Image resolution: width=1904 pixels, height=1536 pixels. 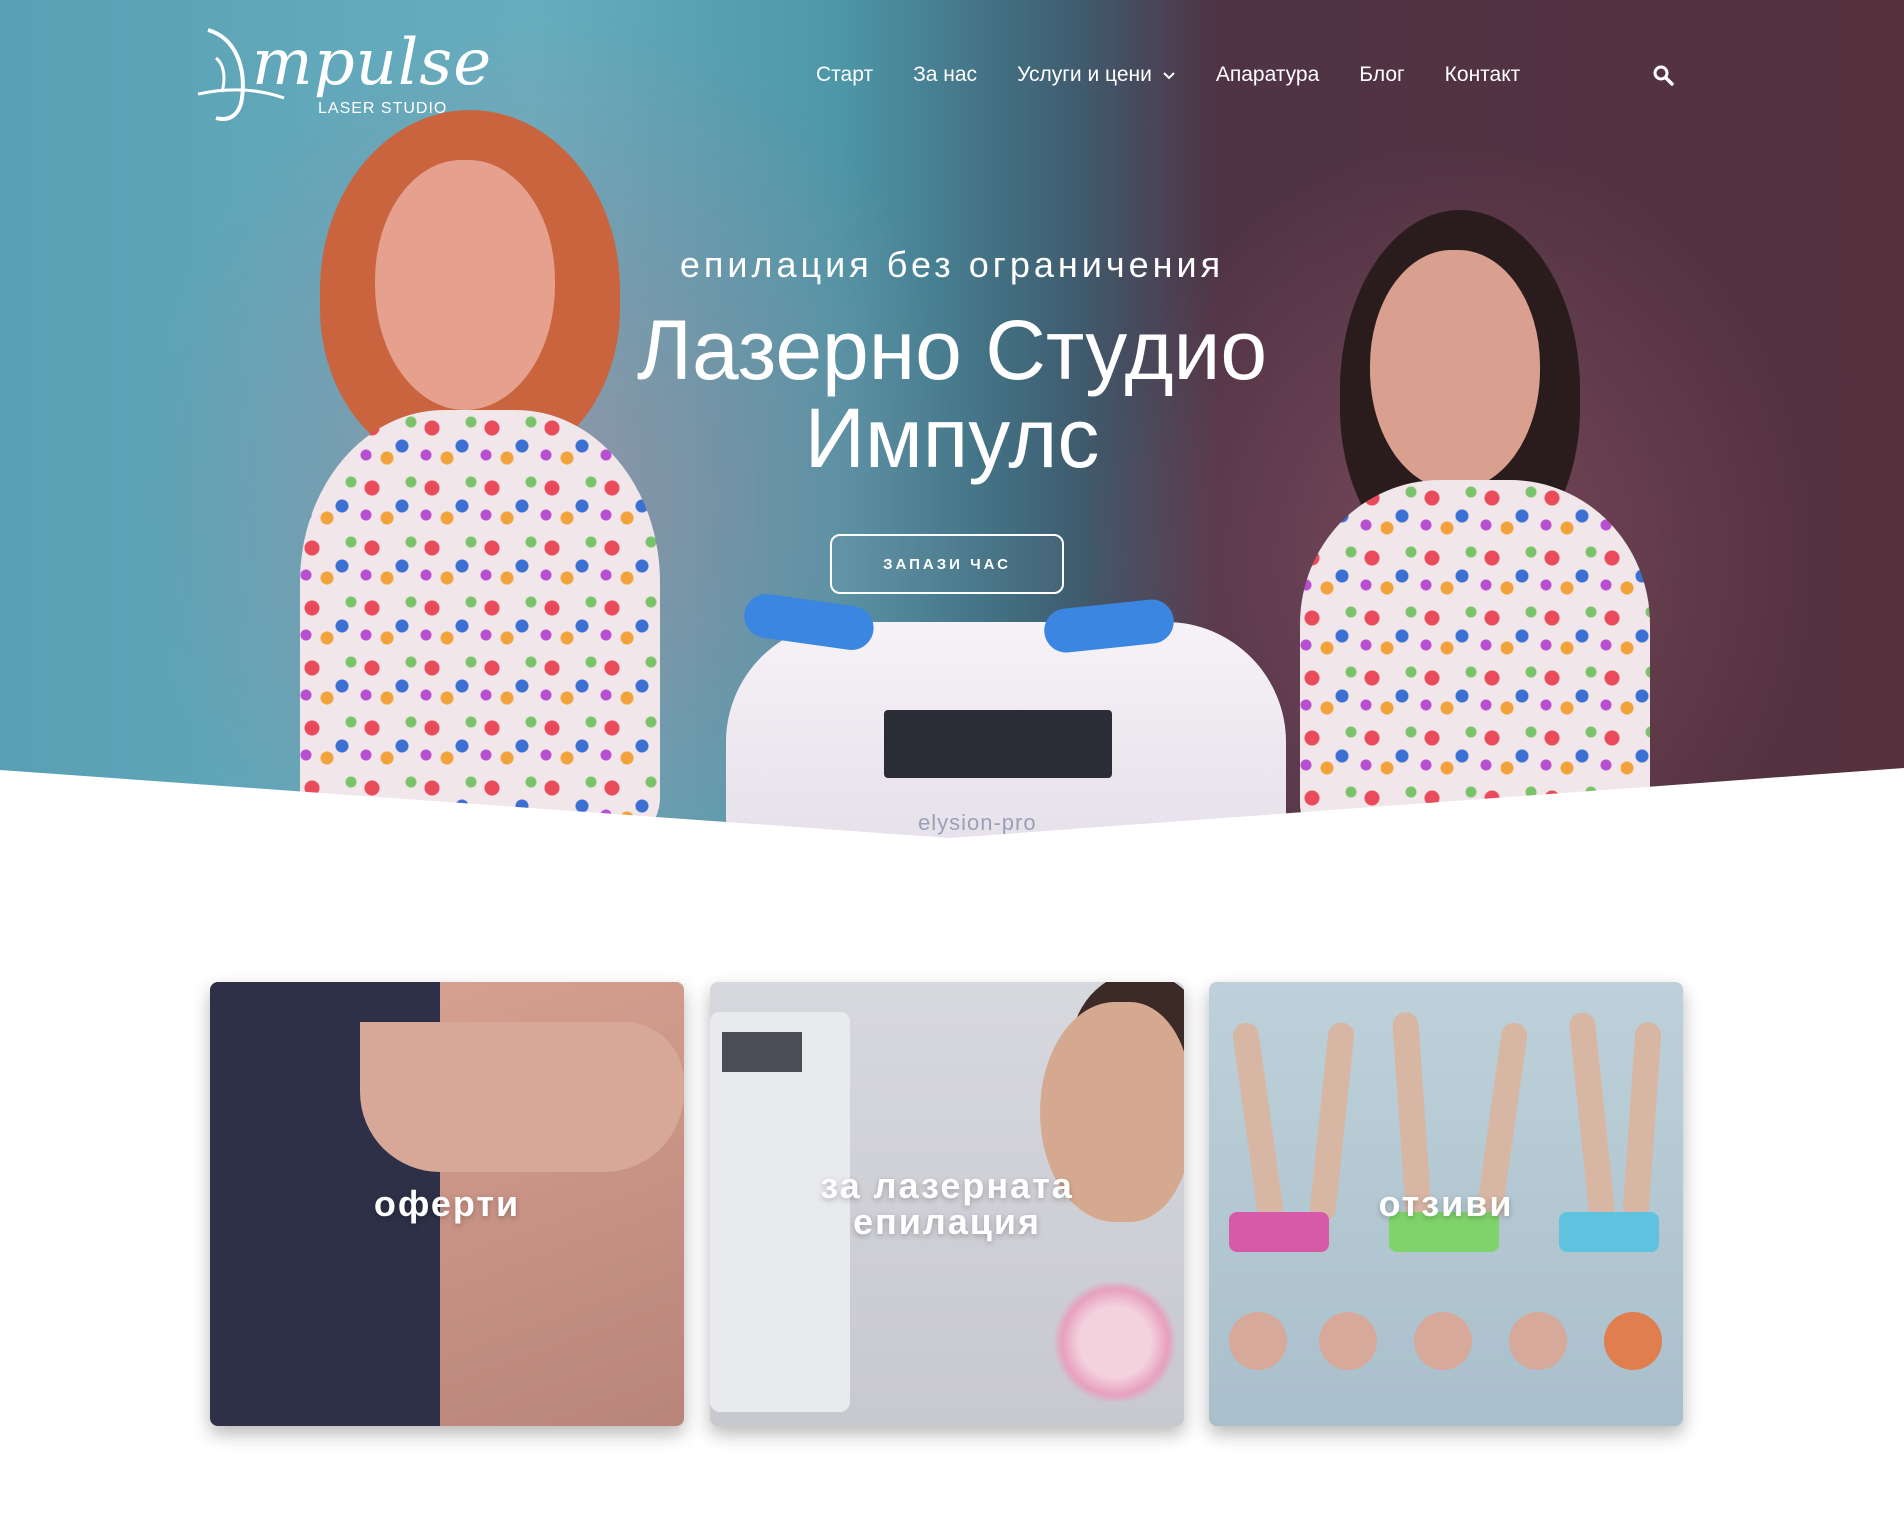 I want to click on nav-label: Старт, so click(x=845, y=74).